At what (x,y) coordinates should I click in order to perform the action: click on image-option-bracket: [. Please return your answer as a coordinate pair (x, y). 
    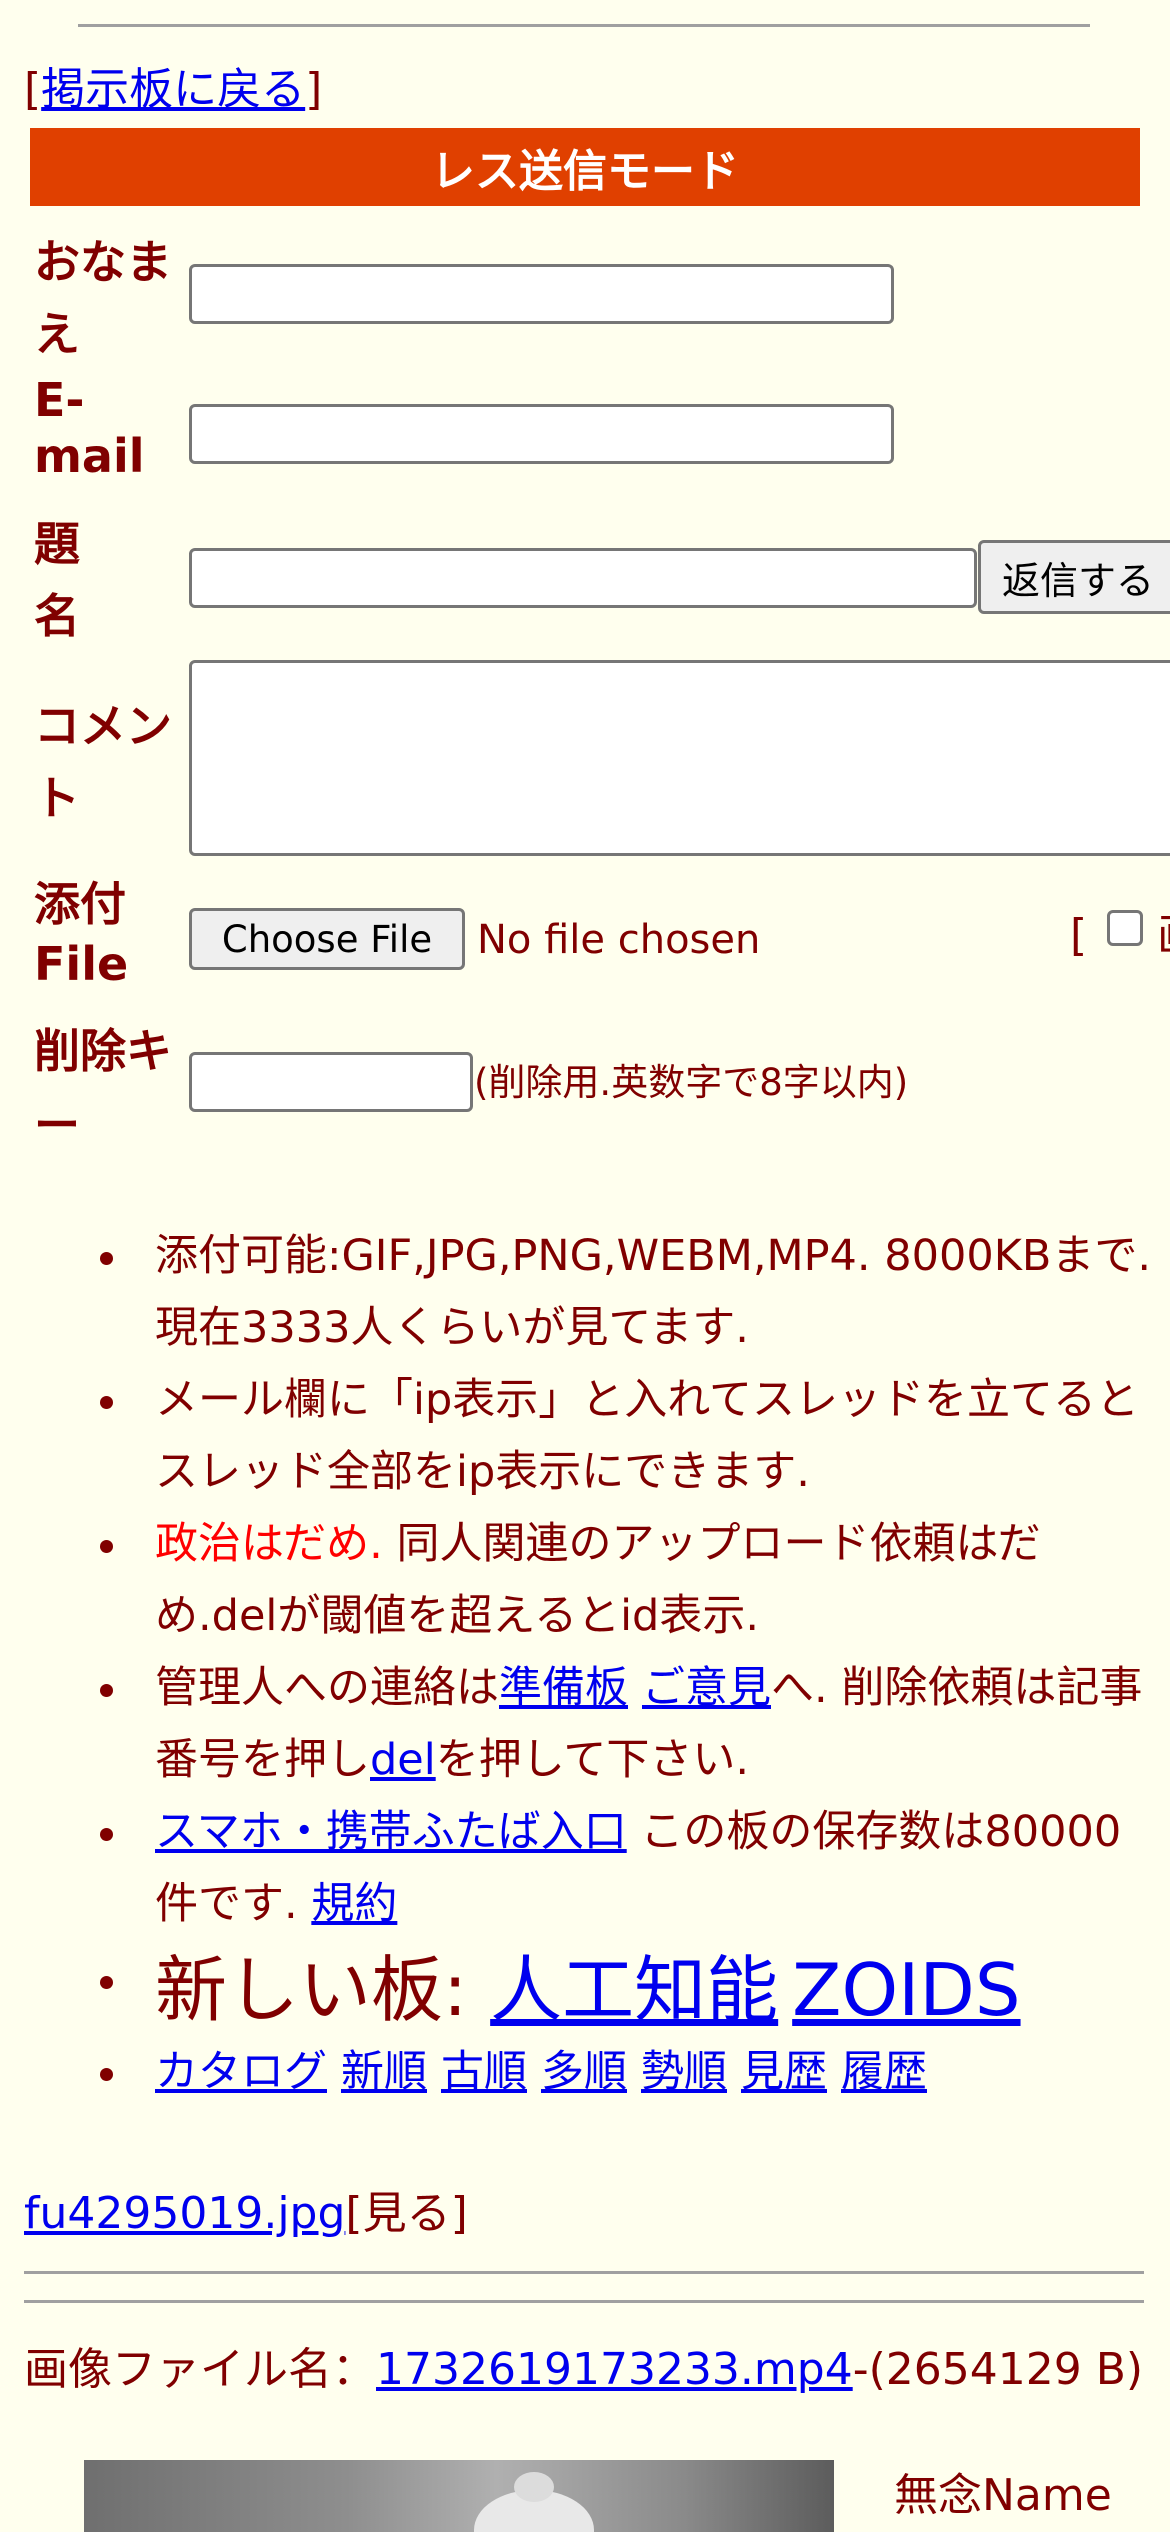
    Looking at the image, I should click on (1079, 935).